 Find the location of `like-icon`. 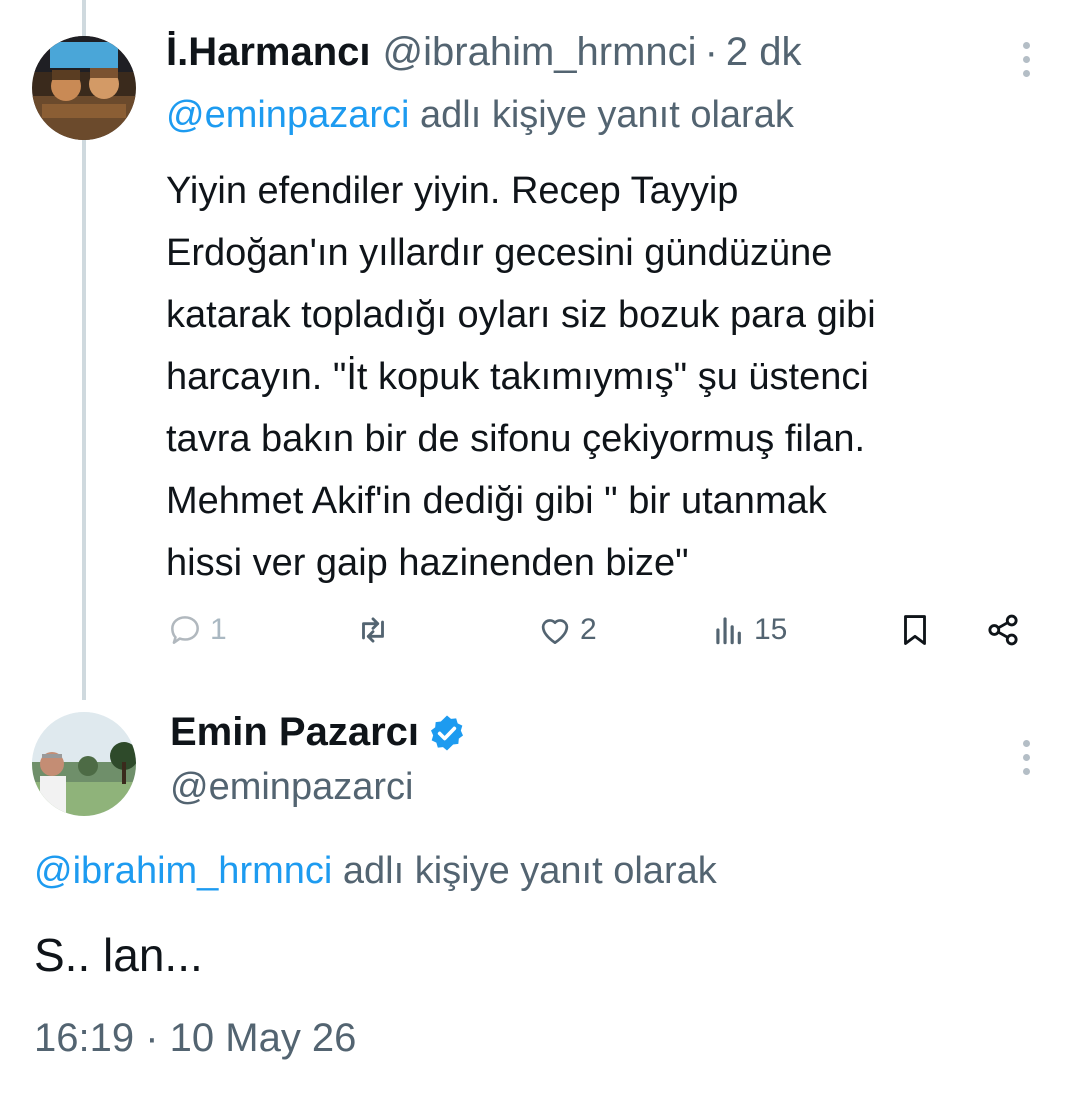

like-icon is located at coordinates (555, 632).